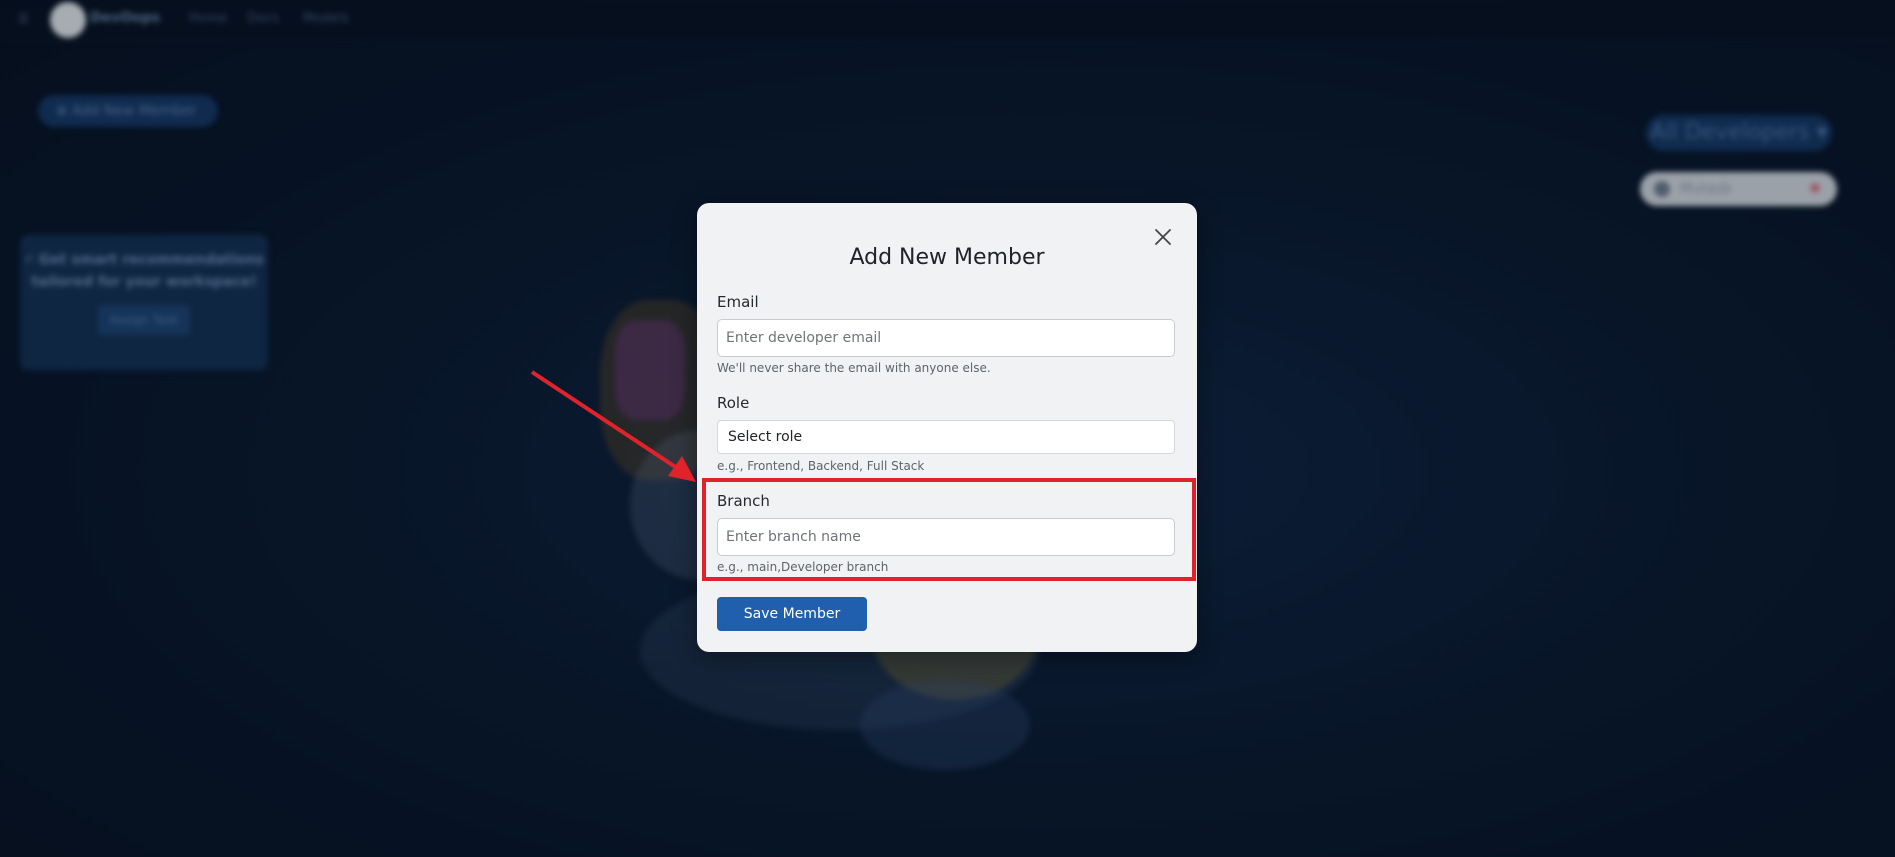 The height and width of the screenshot is (857, 1895). Describe the element at coordinates (743, 501) in the screenshot. I see `branch-label: Branch` at that location.